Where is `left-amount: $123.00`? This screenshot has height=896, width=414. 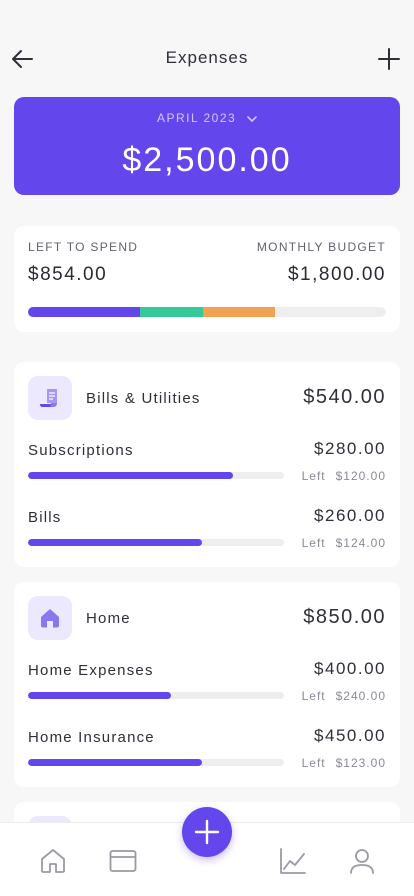
left-amount: $123.00 is located at coordinates (360, 763).